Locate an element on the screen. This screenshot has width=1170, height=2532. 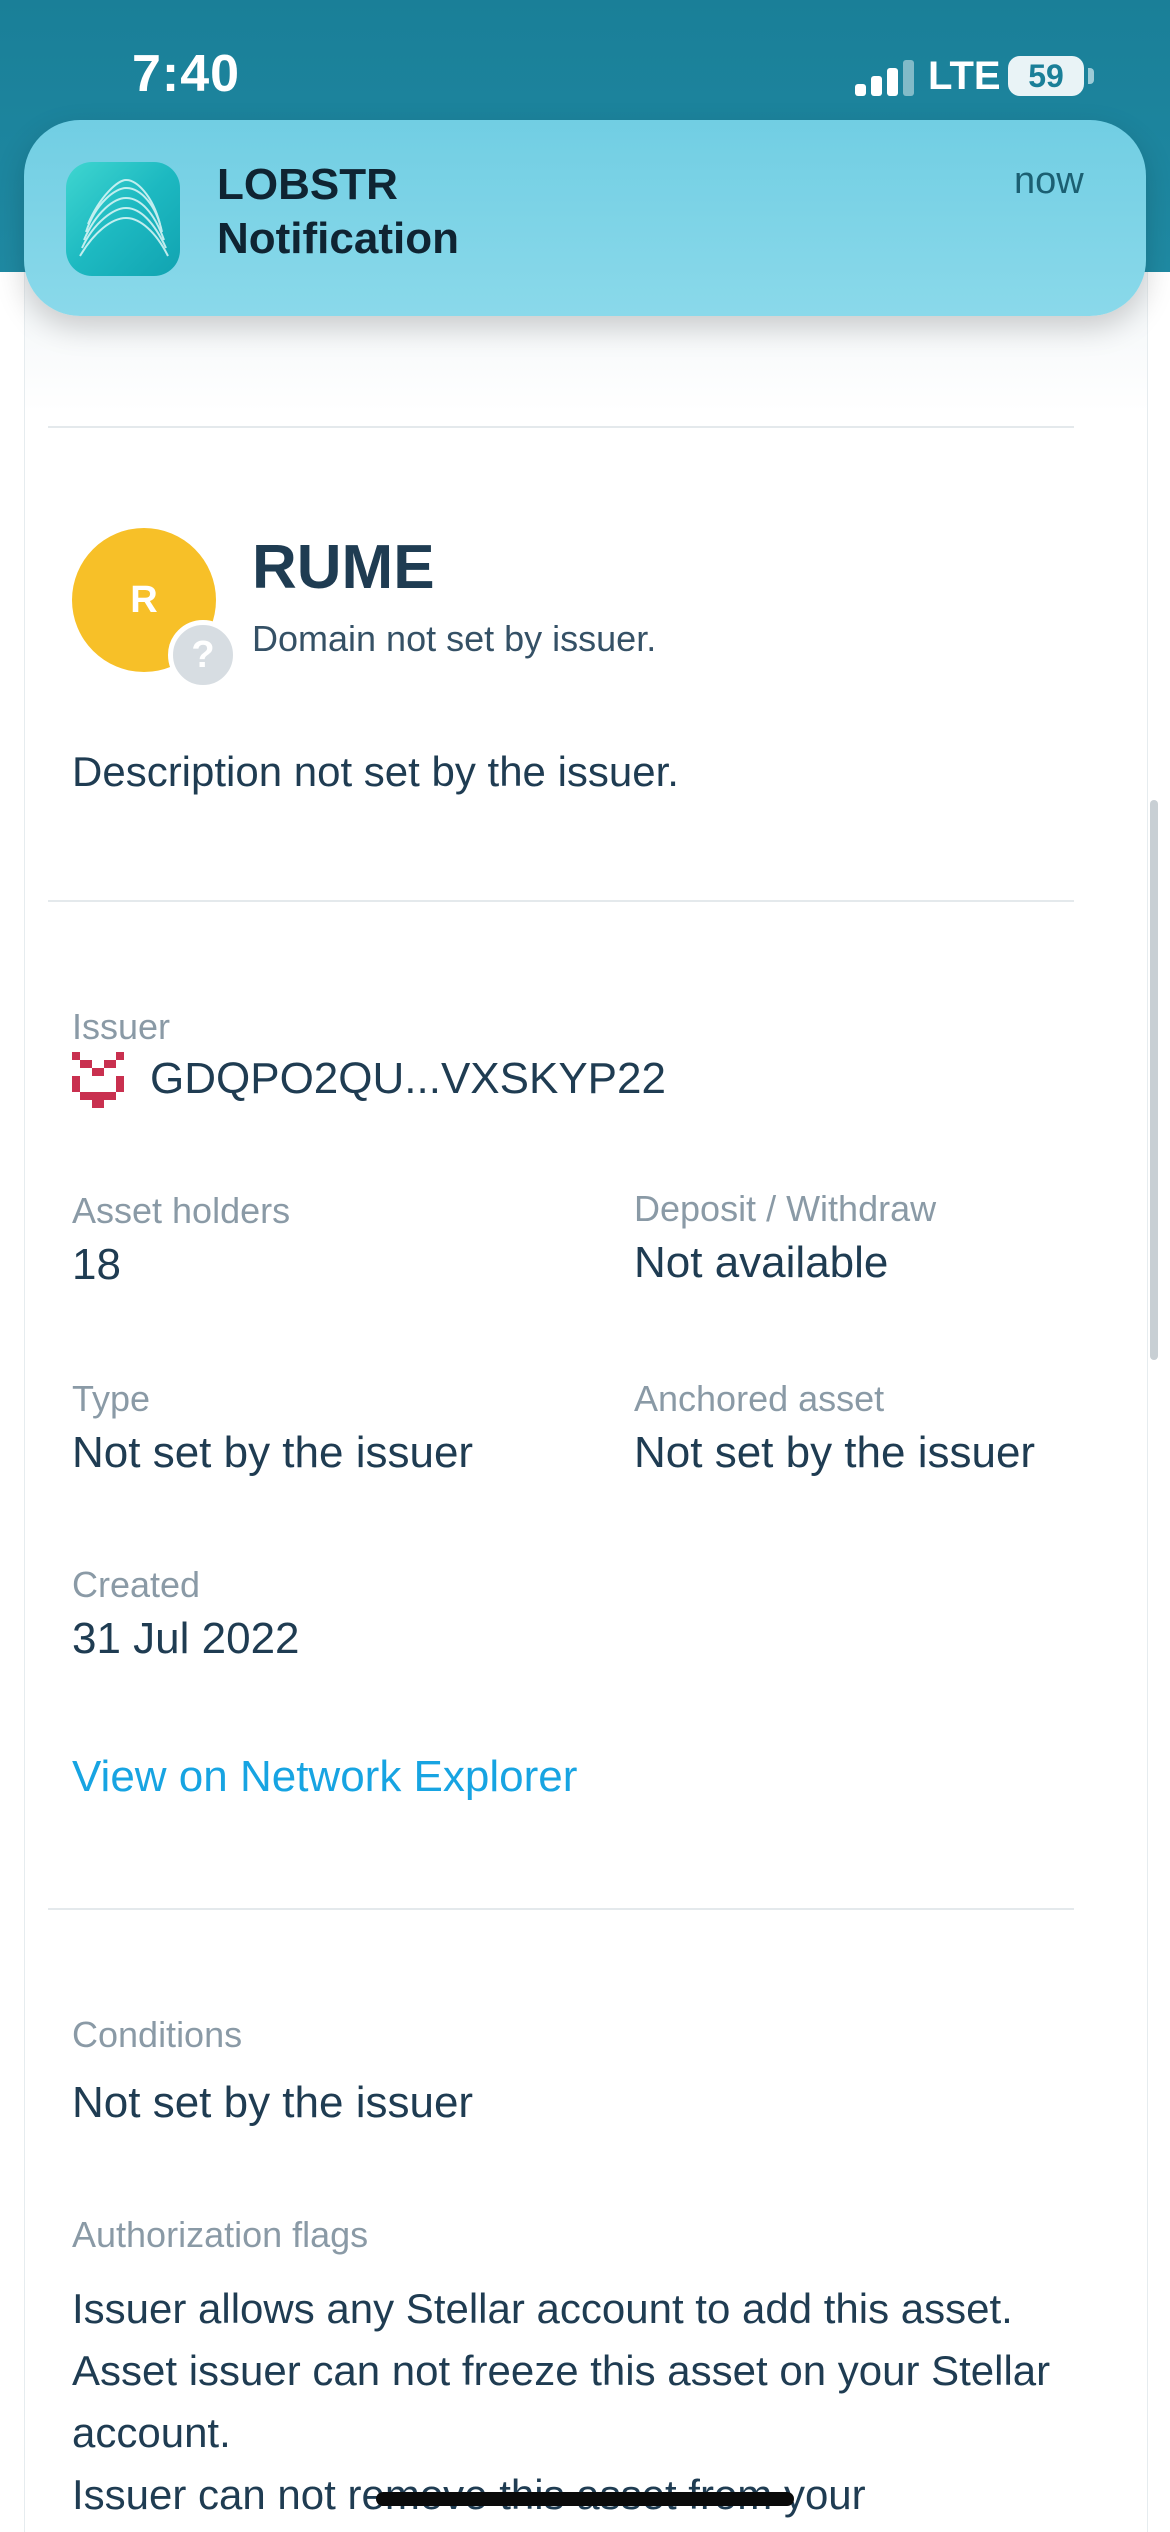
view-network-explorer-link: View on Network Explorer is located at coordinates (324, 1777).